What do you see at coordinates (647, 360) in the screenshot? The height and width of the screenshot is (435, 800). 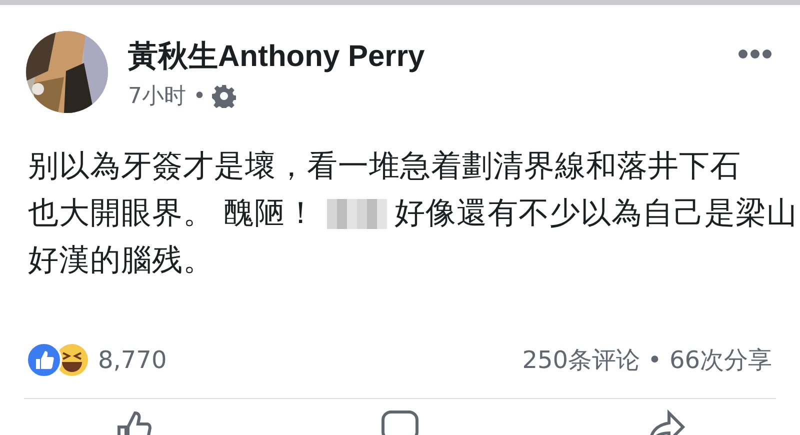 I see `comments-shares-count: 250条评论 • 66次分享` at bounding box center [647, 360].